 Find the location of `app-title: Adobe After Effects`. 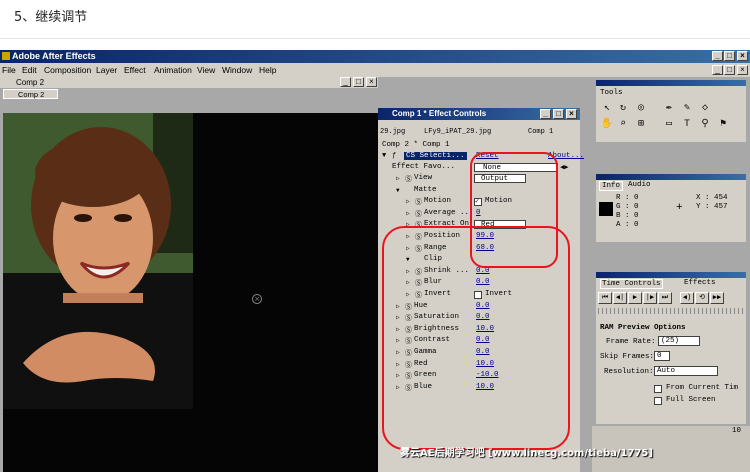

app-title: Adobe After Effects is located at coordinates (54, 56).